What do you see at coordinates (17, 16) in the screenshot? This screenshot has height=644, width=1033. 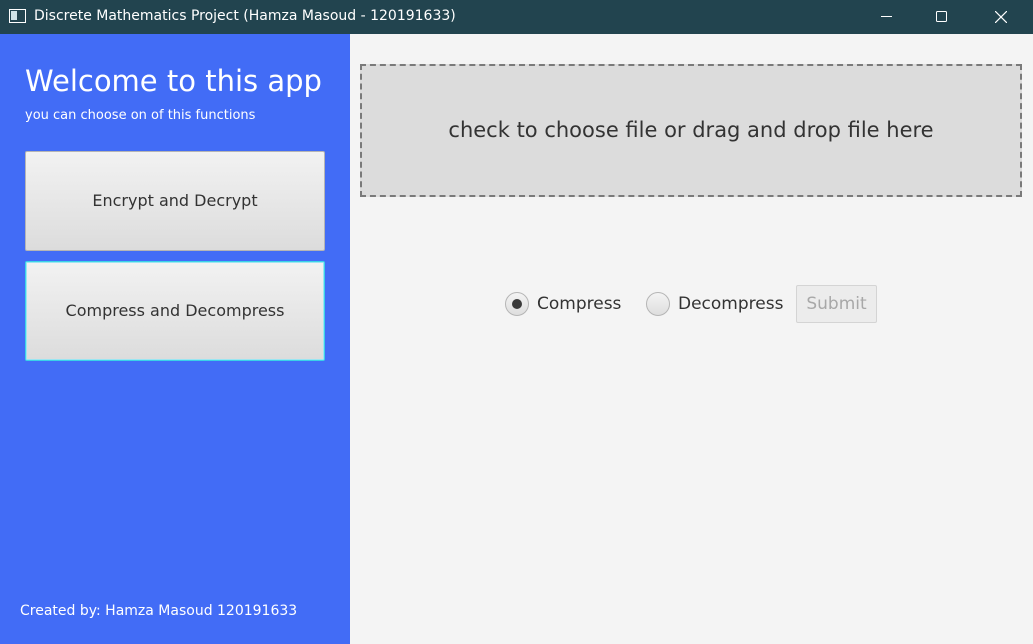 I see `app-window-icon` at bounding box center [17, 16].